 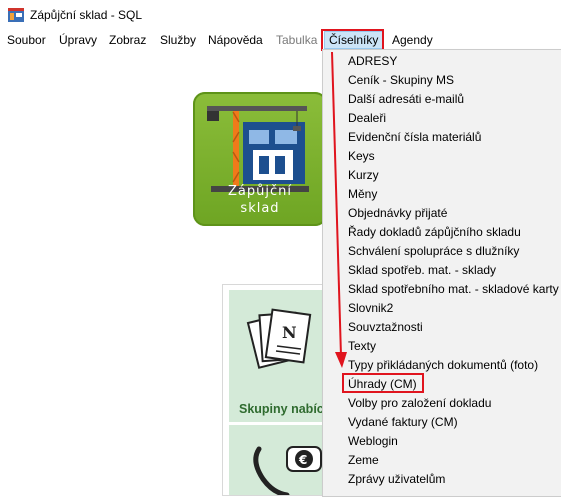 I want to click on menu-item-objednavky: Objednávky přijaté, so click(x=397, y=213).